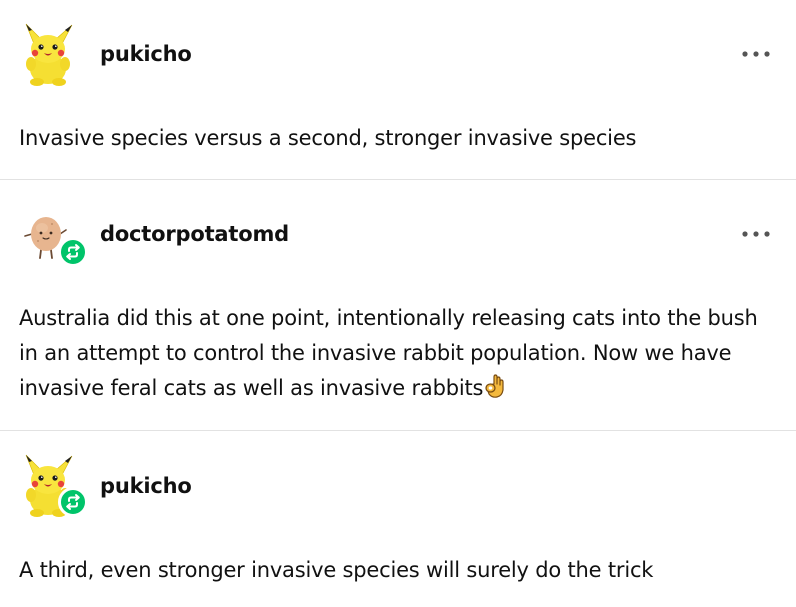  I want to click on pikachu-plush-icon, so click(48, 54).